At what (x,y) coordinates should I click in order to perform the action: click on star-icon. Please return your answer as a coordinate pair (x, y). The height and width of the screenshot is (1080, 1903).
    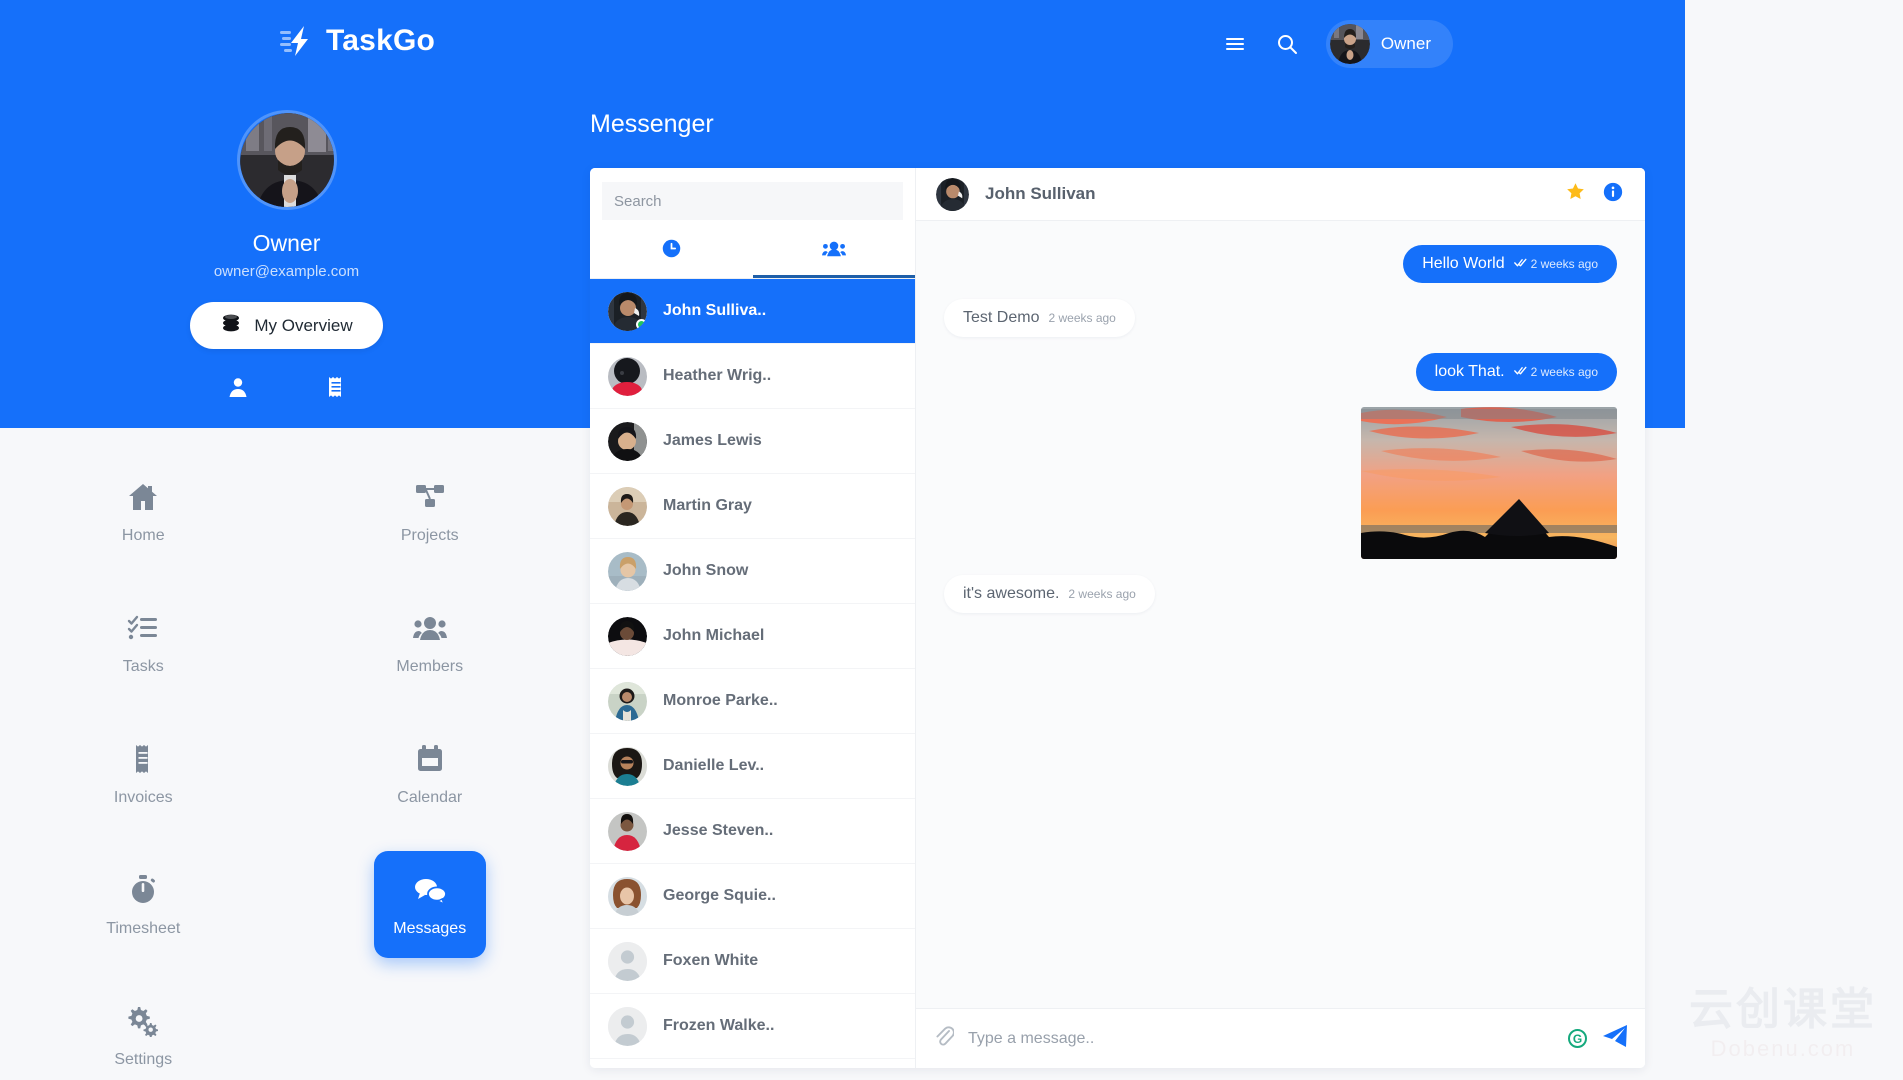
    Looking at the image, I should click on (1575, 194).